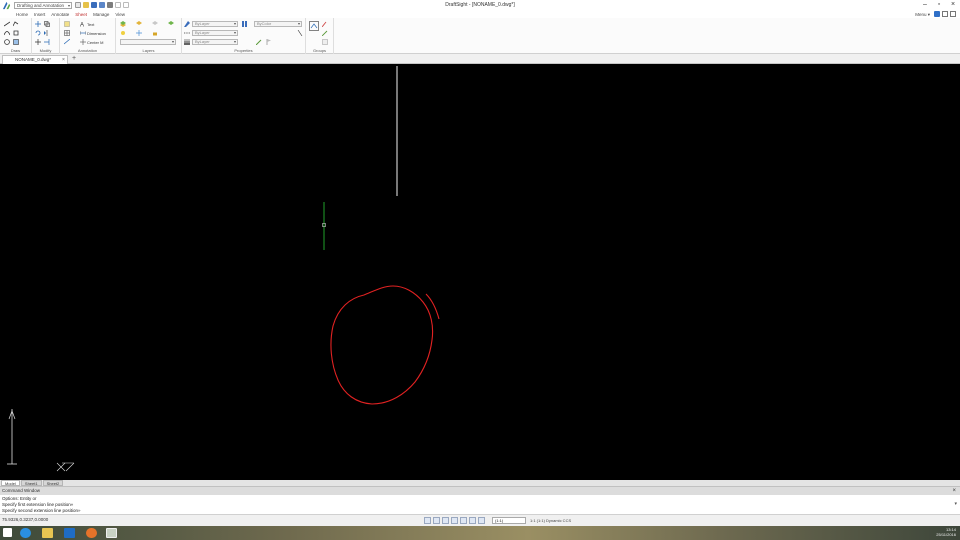 This screenshot has height=540, width=960. Describe the element at coordinates (7, 33) in the screenshot. I see `arc-icon` at that location.